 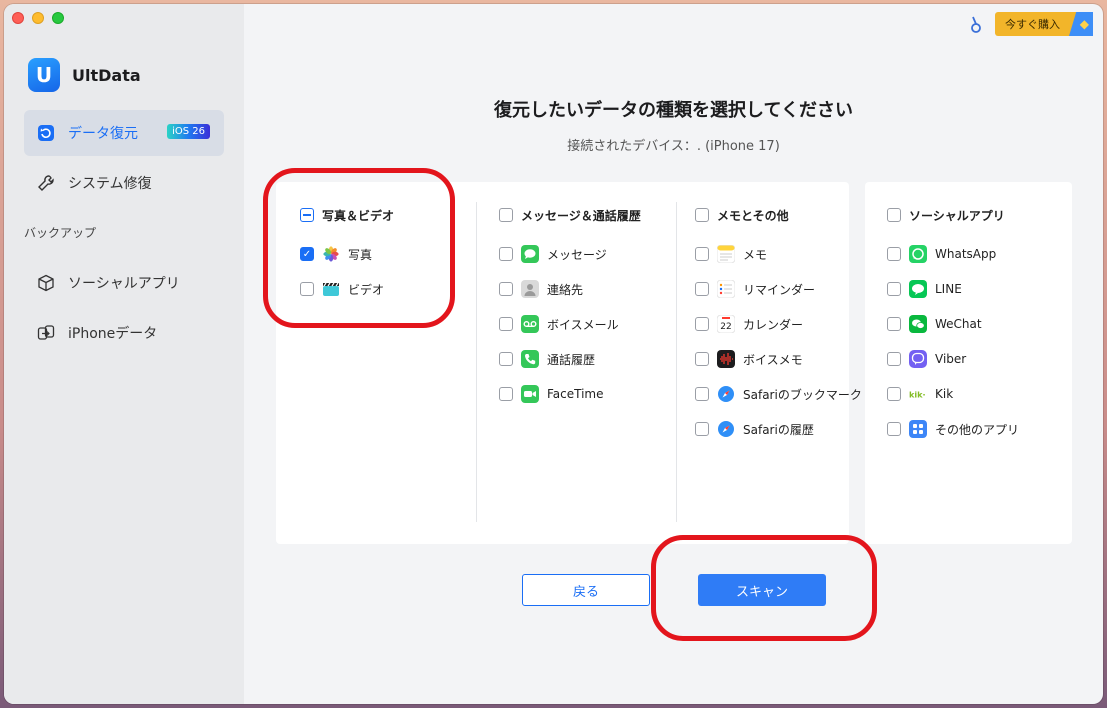 I want to click on data-type-item: FaceTime, so click(x=551, y=394).